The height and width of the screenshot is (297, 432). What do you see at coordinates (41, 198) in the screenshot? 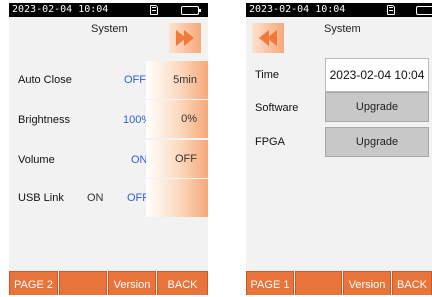
I see `row-label-usb-link: USB Link` at bounding box center [41, 198].